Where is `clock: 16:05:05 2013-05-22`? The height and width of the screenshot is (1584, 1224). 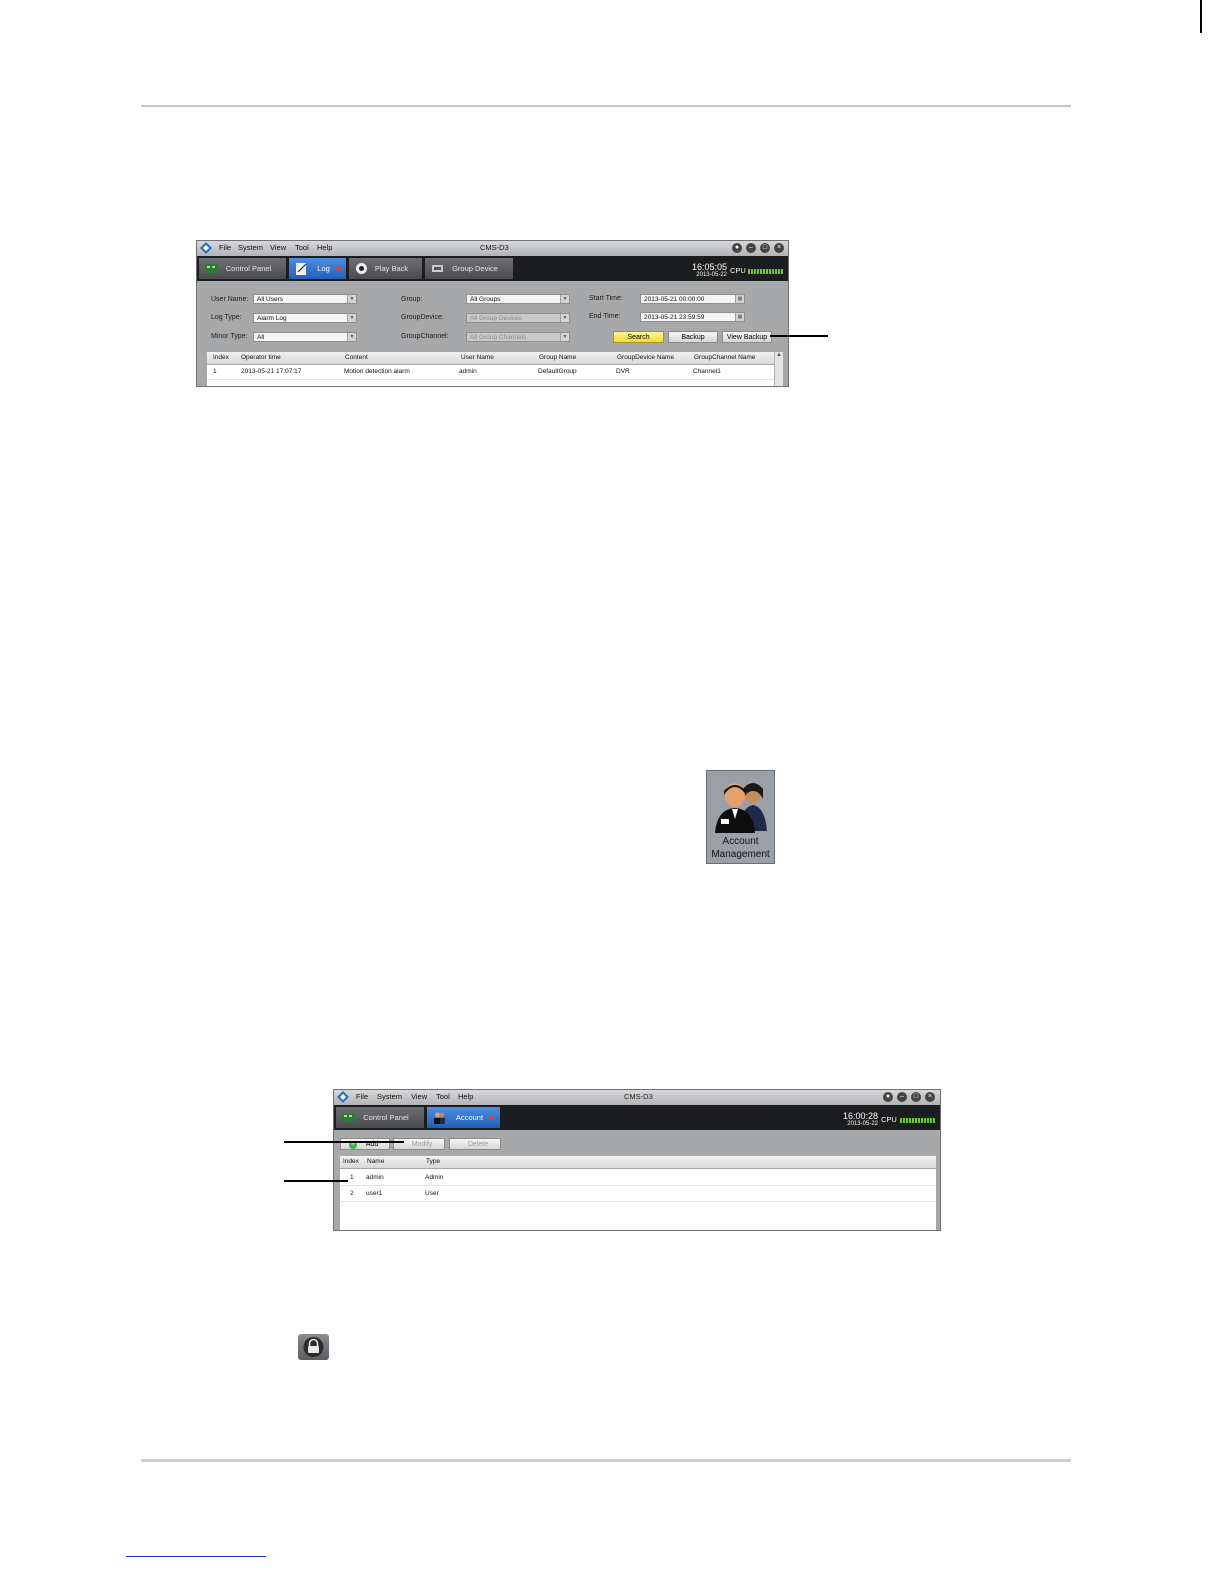
clock: 16:05:05 2013-05-22 is located at coordinates (704, 271).